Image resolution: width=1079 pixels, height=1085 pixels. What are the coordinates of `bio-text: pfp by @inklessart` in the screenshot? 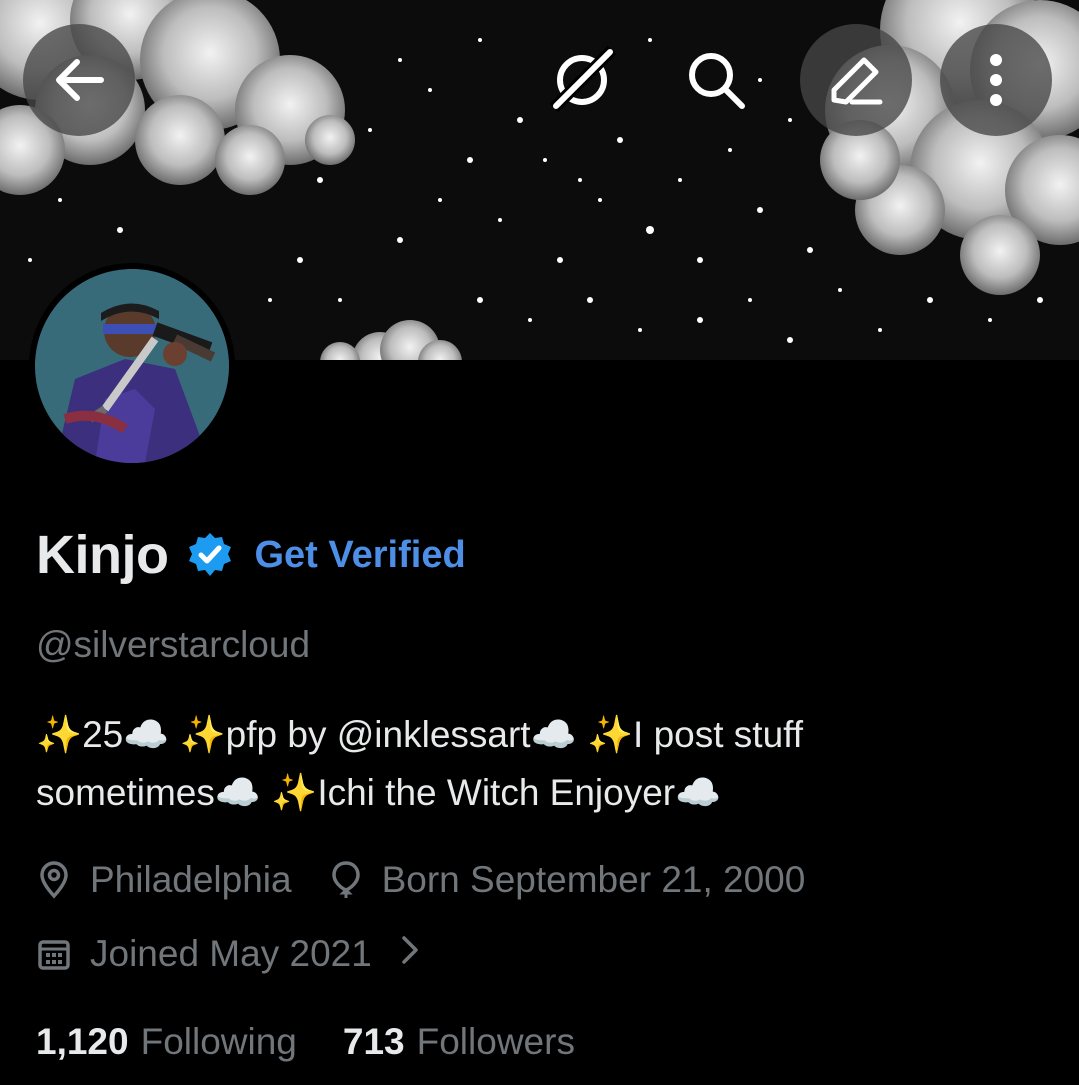 It's located at (378, 734).